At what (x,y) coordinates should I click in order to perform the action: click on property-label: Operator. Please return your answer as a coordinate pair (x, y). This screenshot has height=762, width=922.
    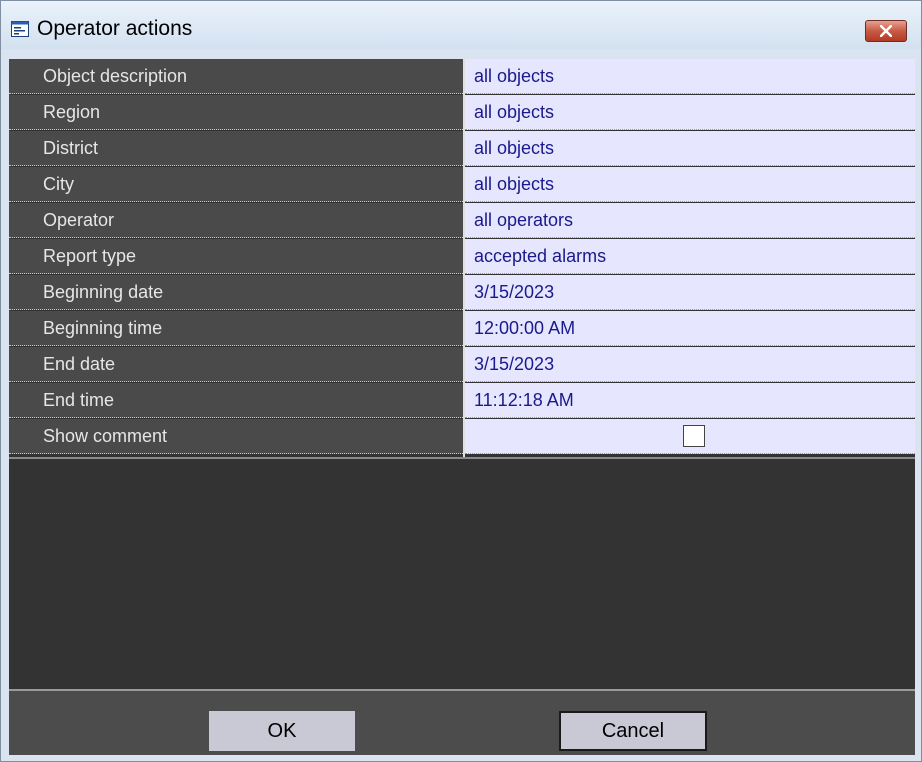
    Looking at the image, I should click on (236, 220).